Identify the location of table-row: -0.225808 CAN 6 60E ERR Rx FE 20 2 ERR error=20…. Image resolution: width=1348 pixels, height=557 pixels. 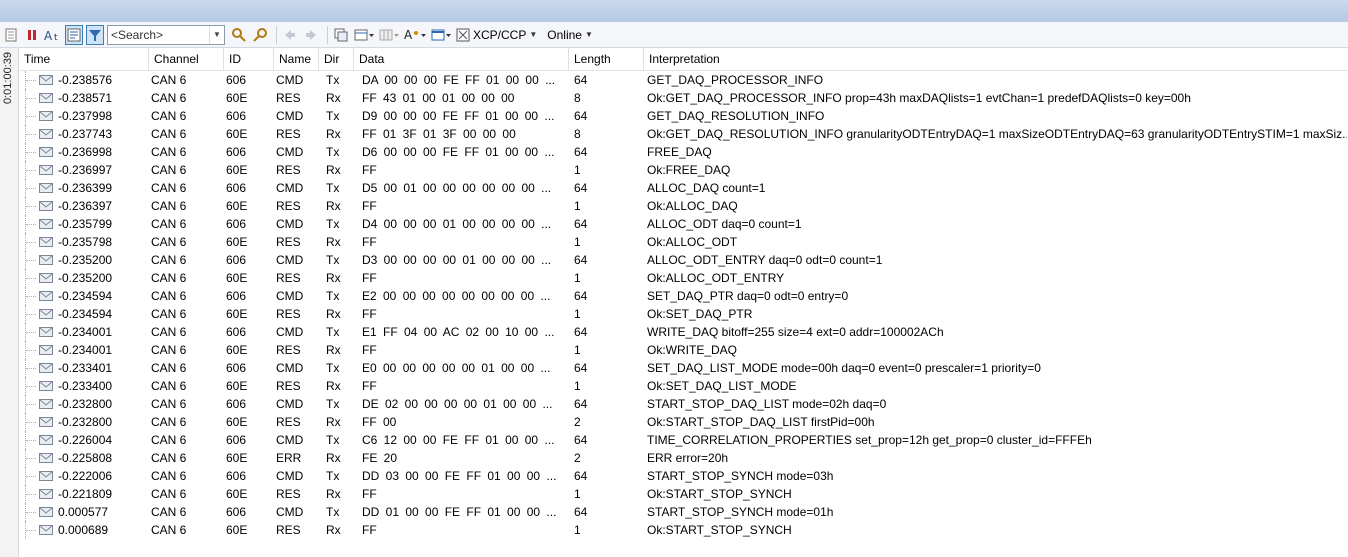
(683, 458).